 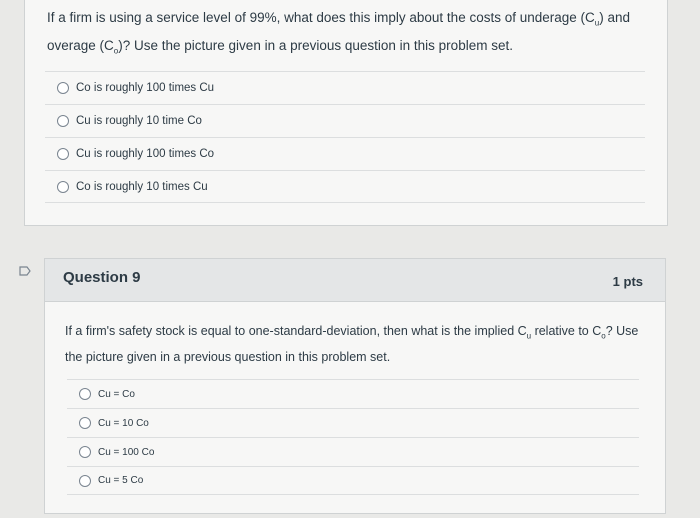 What do you see at coordinates (120, 480) in the screenshot?
I see `answer-label: Cu = 5 Co` at bounding box center [120, 480].